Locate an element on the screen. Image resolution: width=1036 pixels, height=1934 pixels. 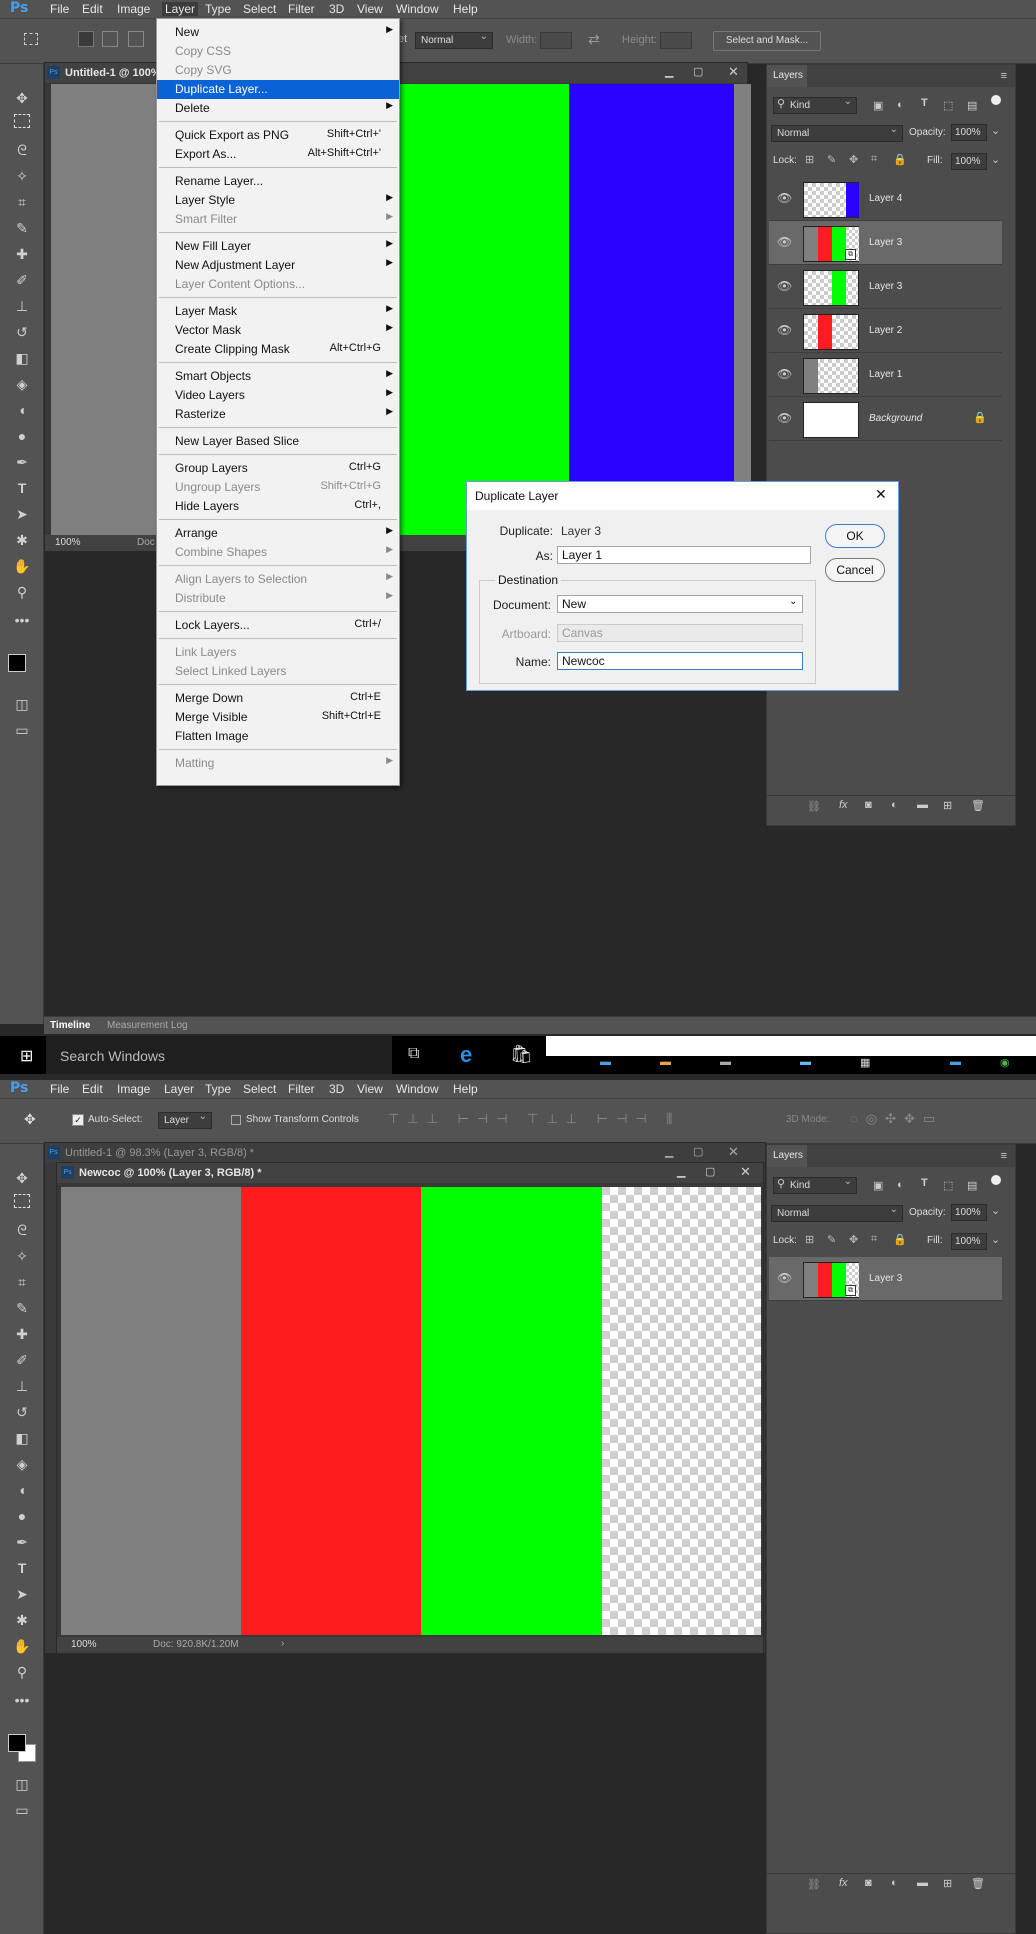
healing-brush-icon: ✚ is located at coordinates (22, 1334).